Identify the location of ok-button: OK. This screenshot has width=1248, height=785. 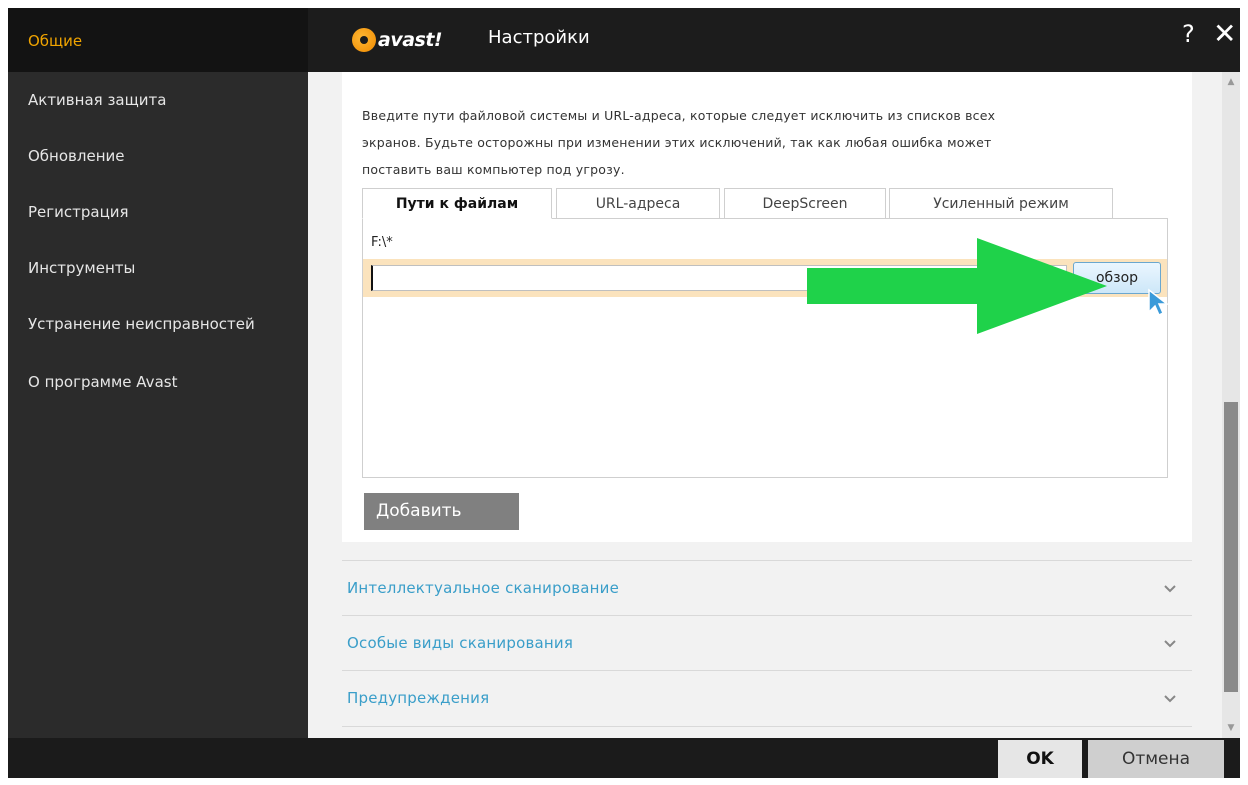
(1040, 759).